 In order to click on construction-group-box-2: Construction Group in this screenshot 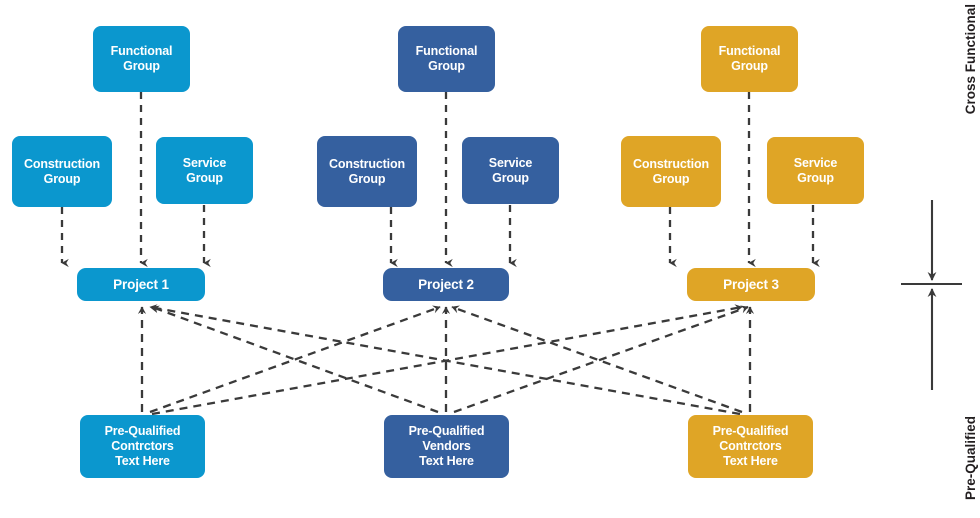, I will do `click(367, 171)`.